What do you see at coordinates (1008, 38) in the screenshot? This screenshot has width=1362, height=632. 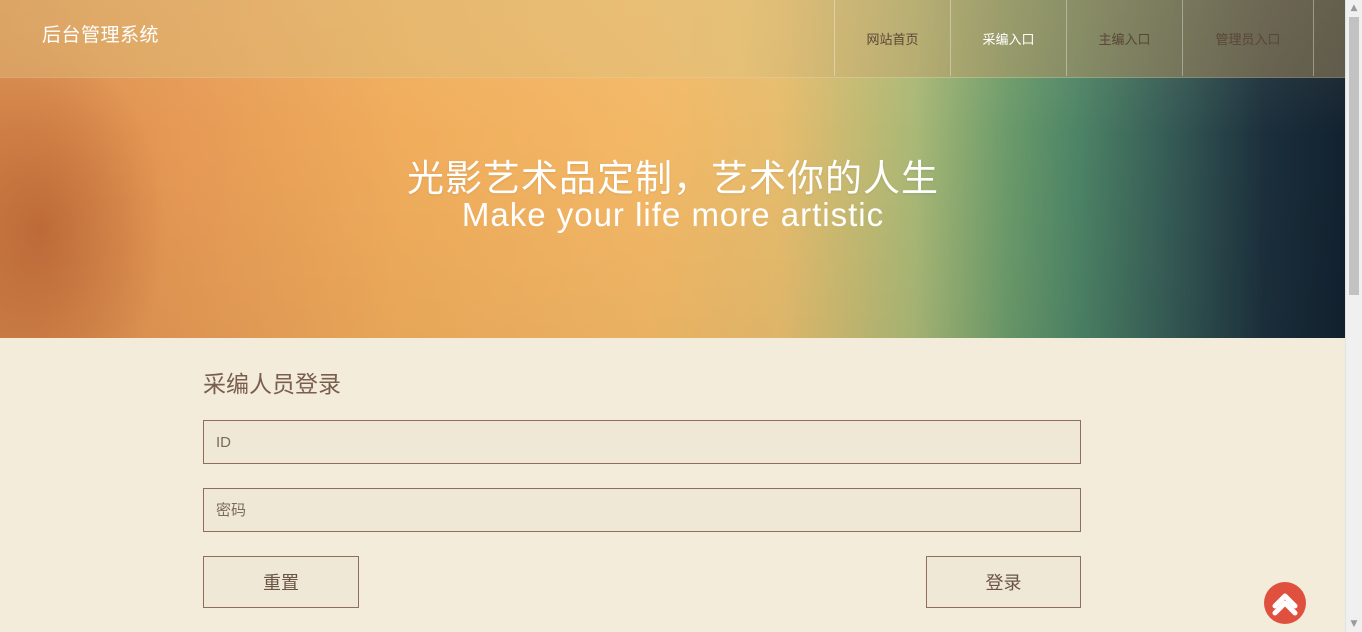 I see `nav-item-editor-entry: 采编入口` at bounding box center [1008, 38].